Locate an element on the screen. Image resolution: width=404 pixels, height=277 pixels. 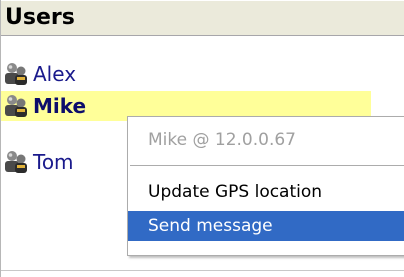
users-header: Users is located at coordinates (202, 18).